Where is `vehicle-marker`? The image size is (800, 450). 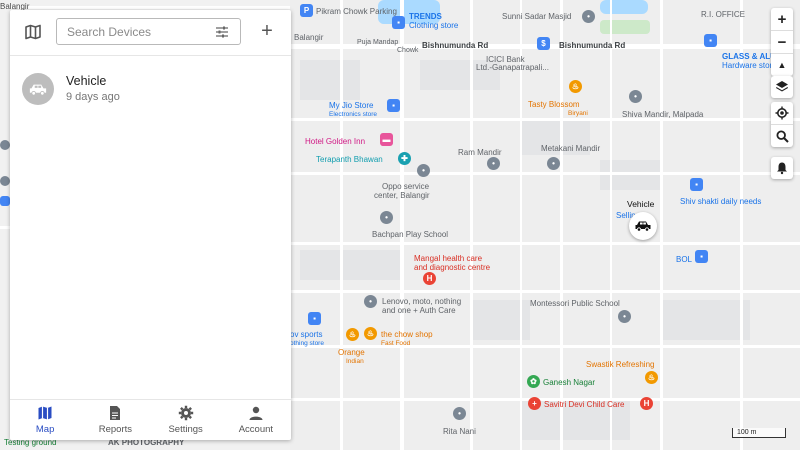 vehicle-marker is located at coordinates (643, 226).